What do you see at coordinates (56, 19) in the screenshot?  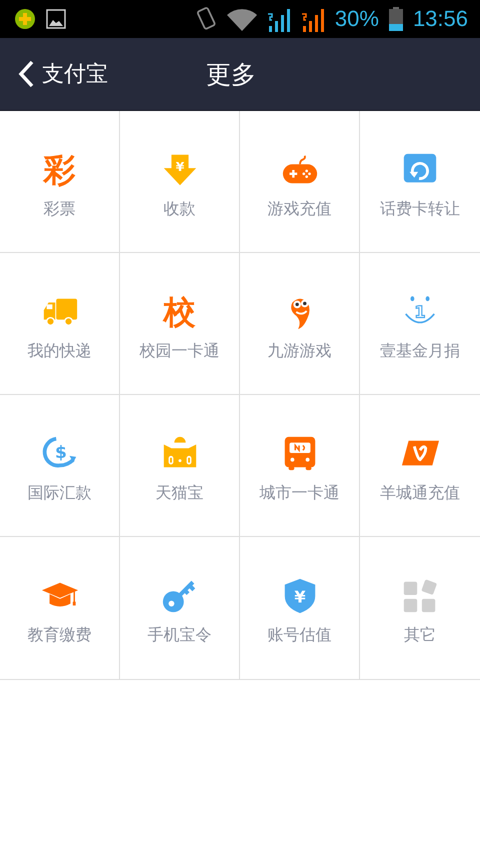 I see `image-icon` at bounding box center [56, 19].